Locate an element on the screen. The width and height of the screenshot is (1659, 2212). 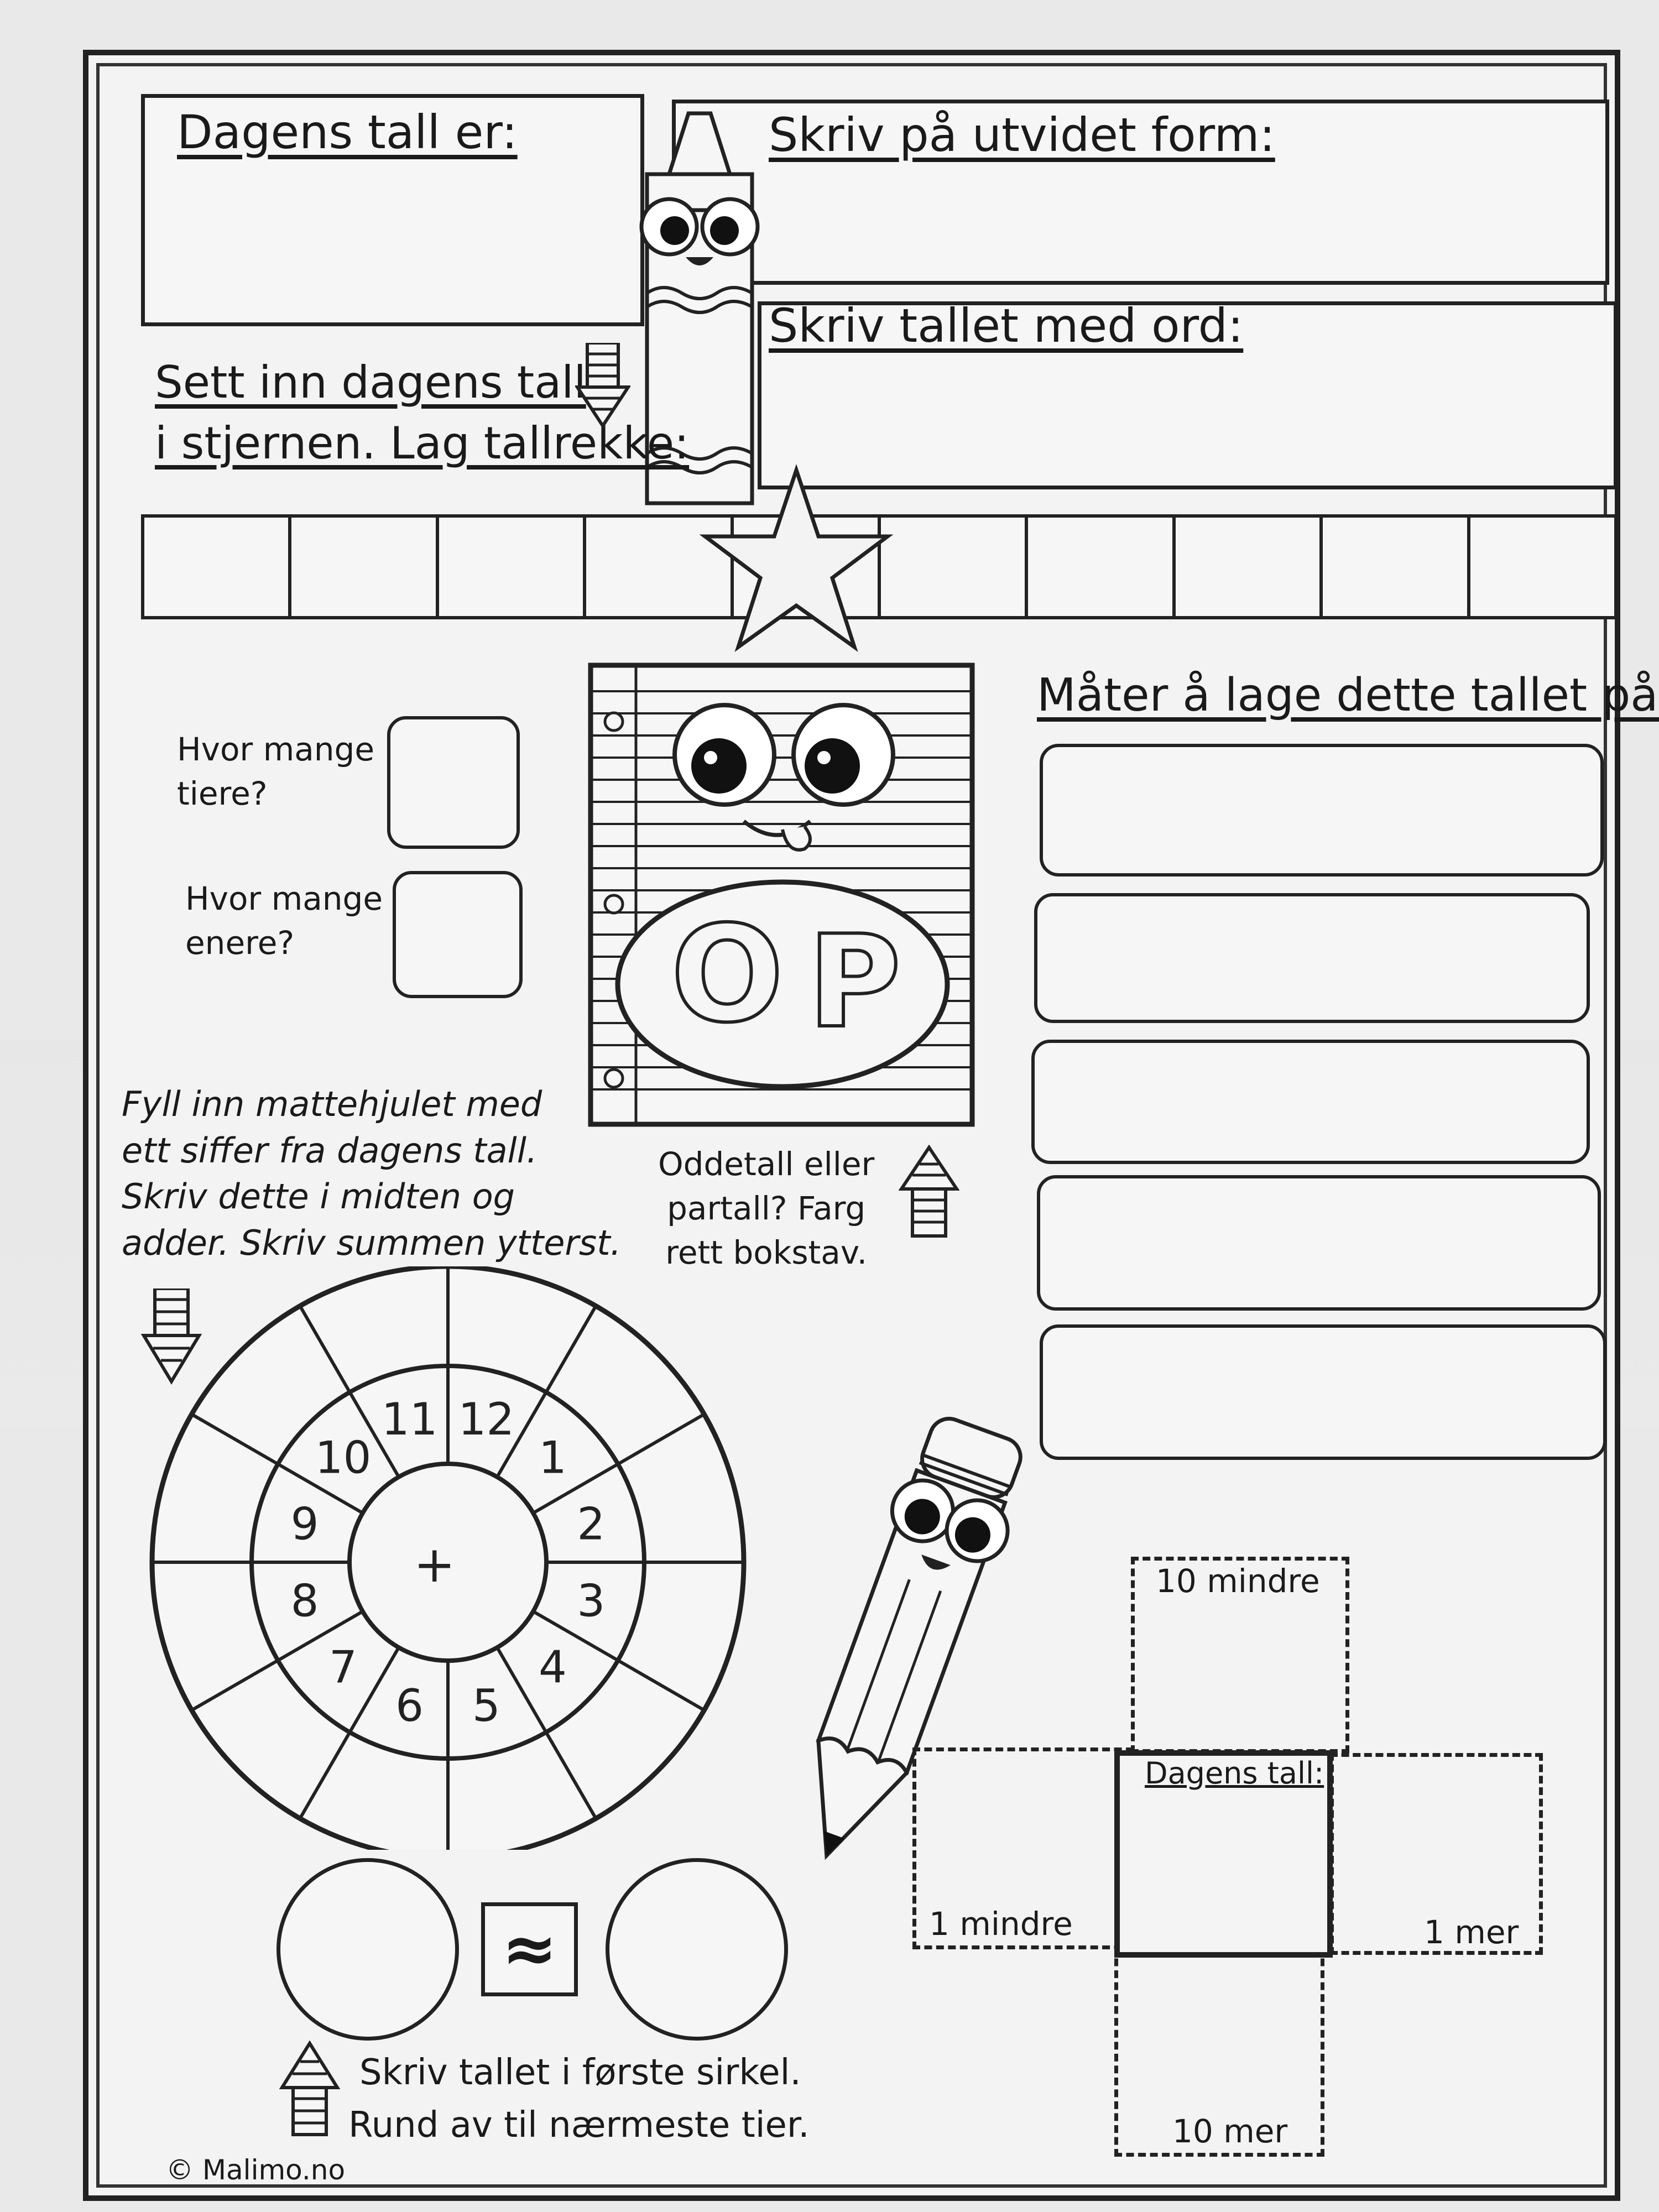
even-letter: P is located at coordinates (855, 982).